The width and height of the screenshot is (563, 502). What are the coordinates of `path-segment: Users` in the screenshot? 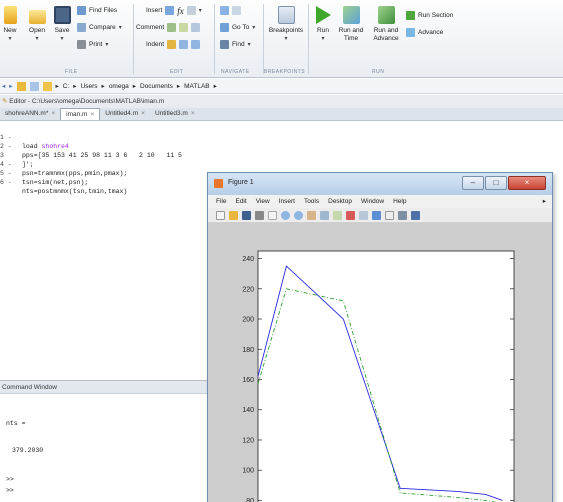 It's located at (89, 86).